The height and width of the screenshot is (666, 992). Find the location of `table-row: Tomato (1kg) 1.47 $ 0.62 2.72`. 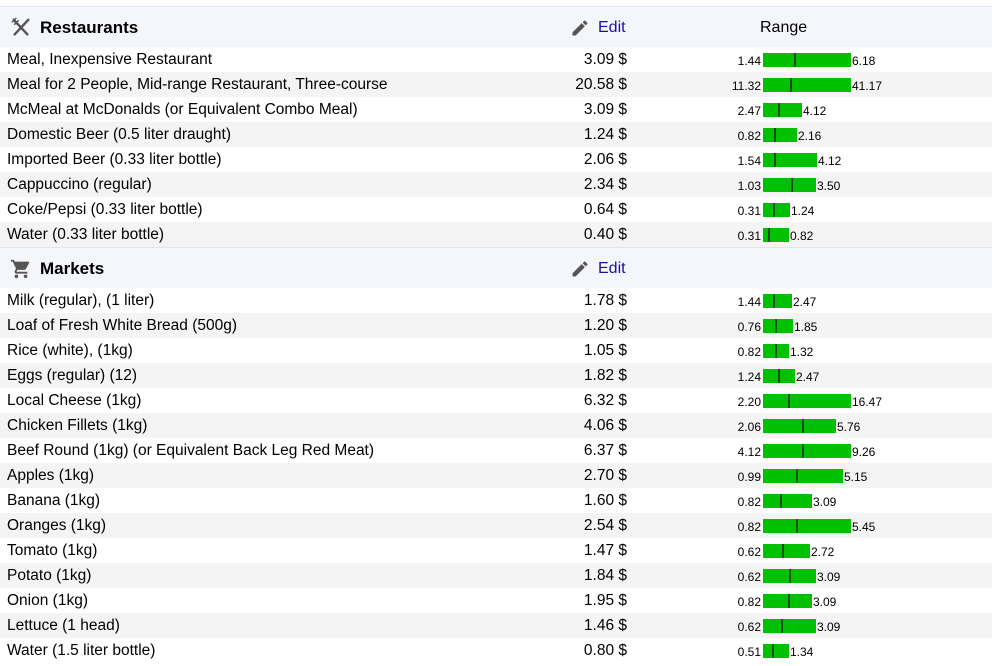

table-row: Tomato (1kg) 1.47 $ 0.62 2.72 is located at coordinates (496, 550).